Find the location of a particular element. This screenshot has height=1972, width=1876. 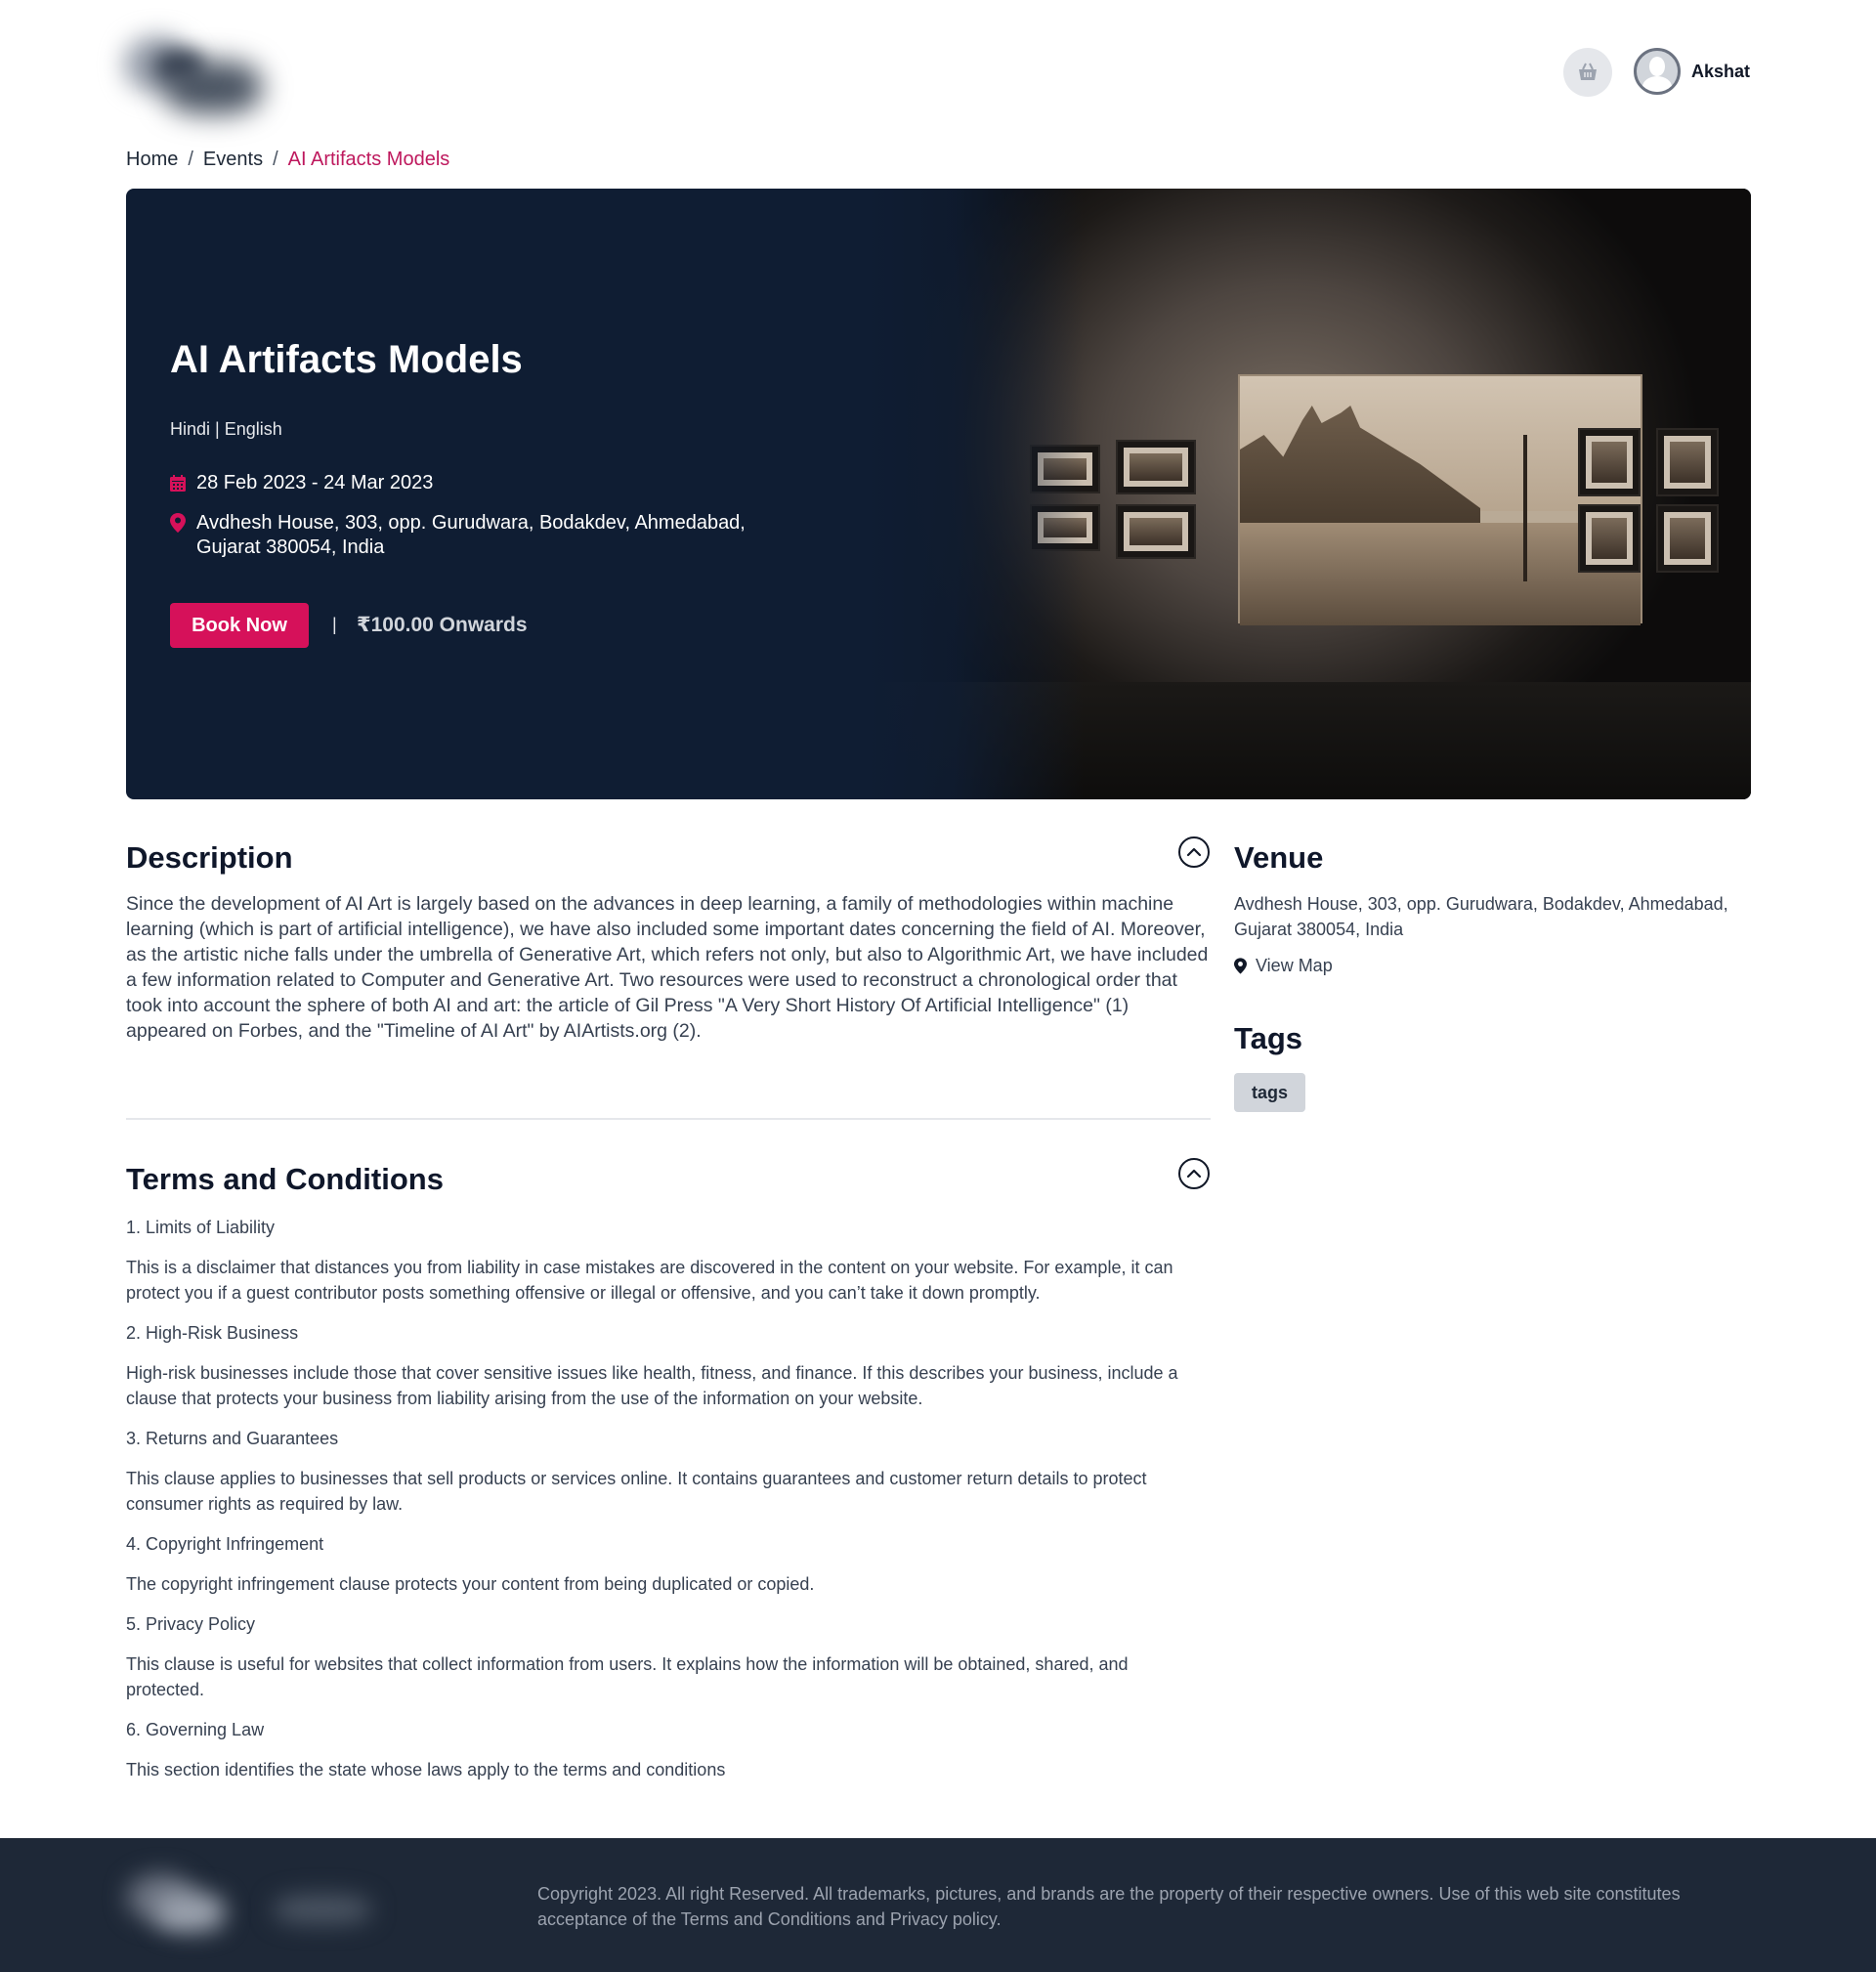

breadcrumb-events: Events is located at coordinates (233, 160).